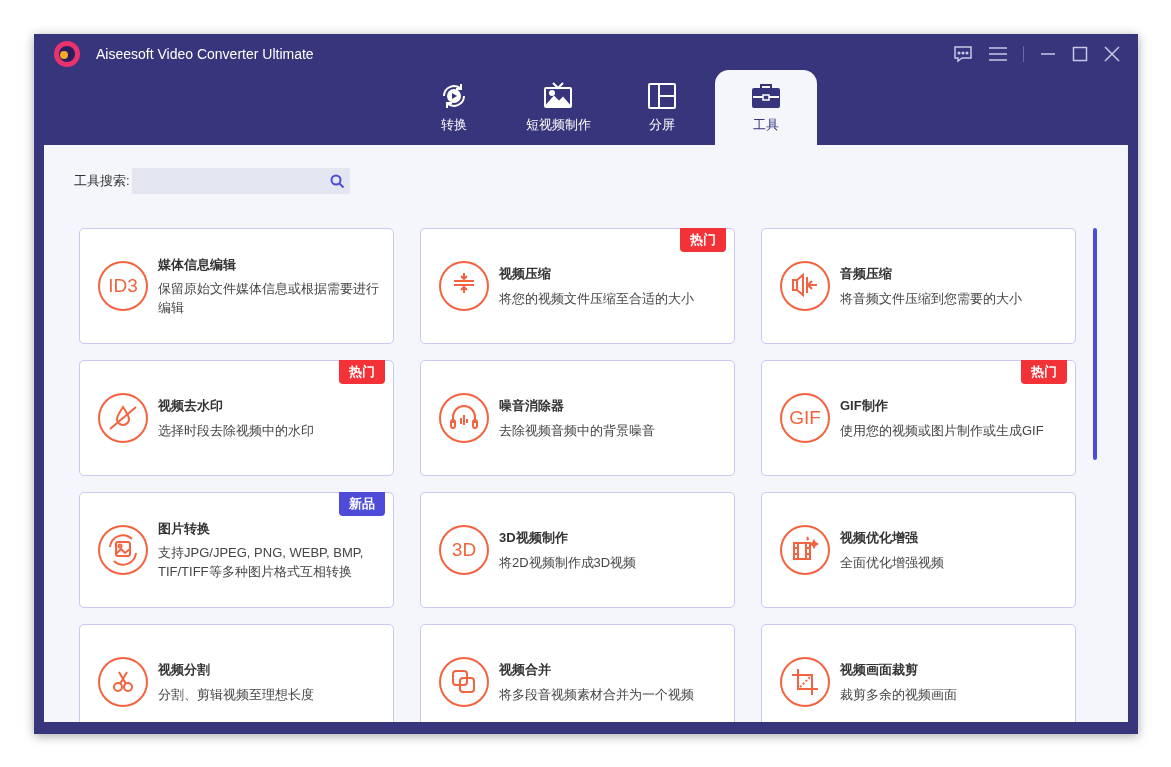  What do you see at coordinates (464, 286) in the screenshot?
I see `compress-icon` at bounding box center [464, 286].